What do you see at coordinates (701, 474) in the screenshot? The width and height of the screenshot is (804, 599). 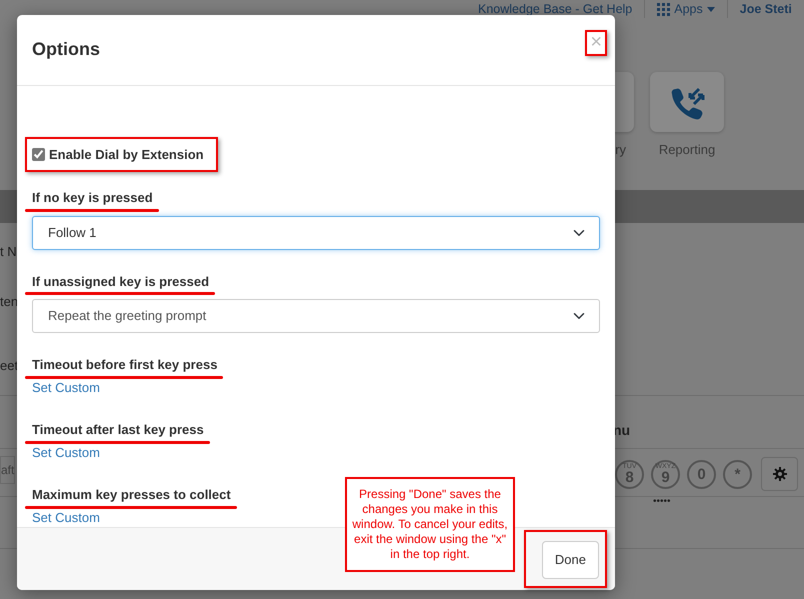 I see `keypad-key: 0` at bounding box center [701, 474].